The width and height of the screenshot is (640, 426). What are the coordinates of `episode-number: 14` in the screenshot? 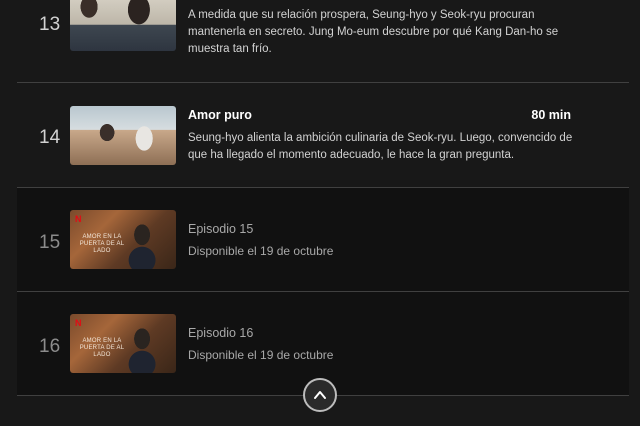 It's located at (50, 137).